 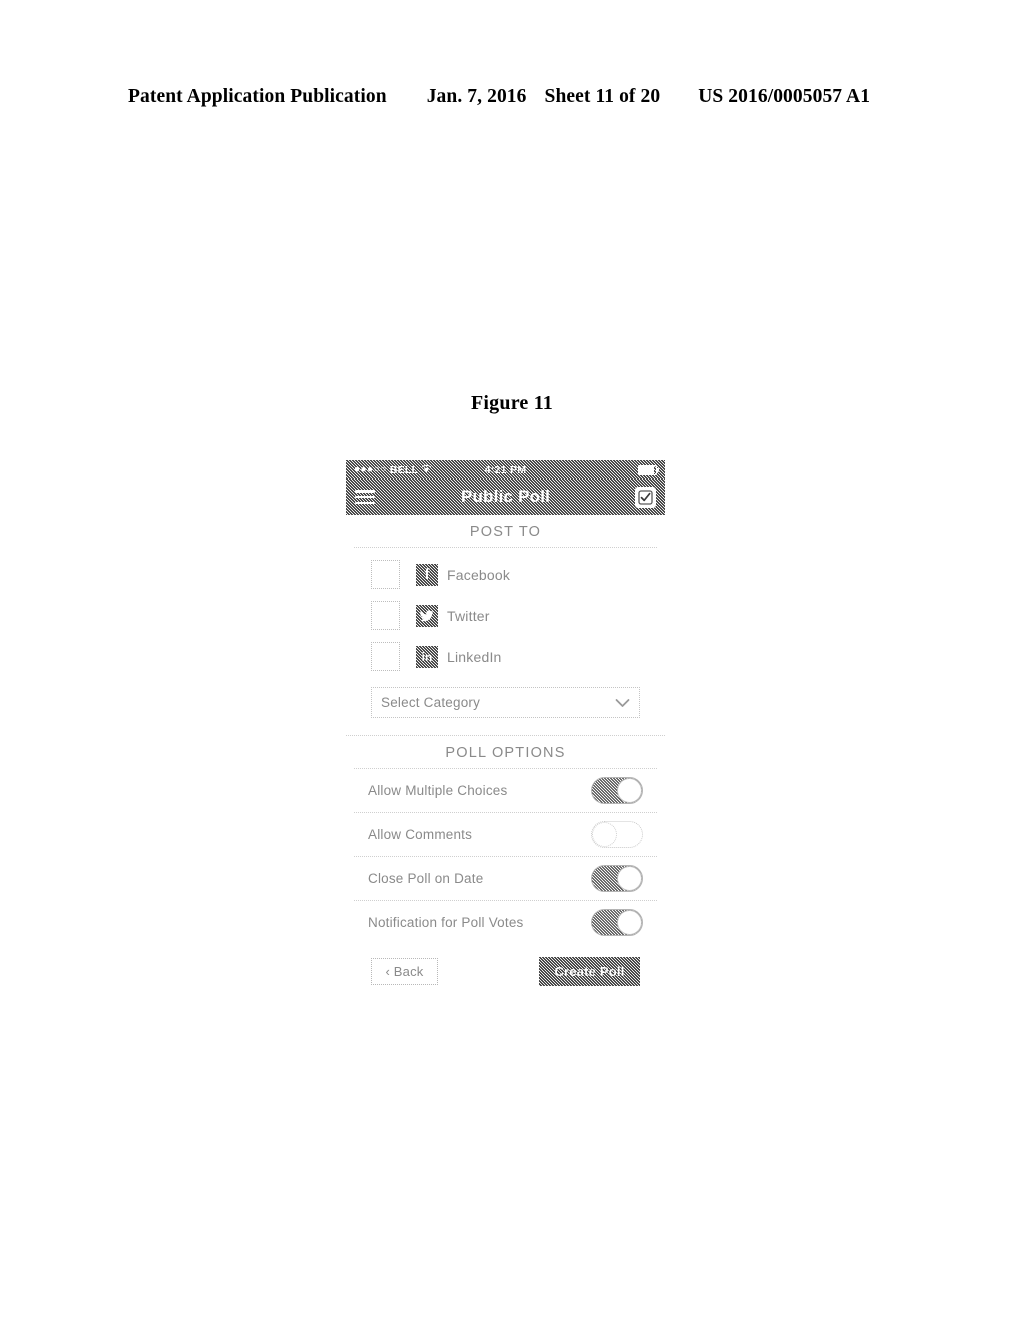 I want to click on action-button-row: ‹ Back Create Poll, so click(x=505, y=972).